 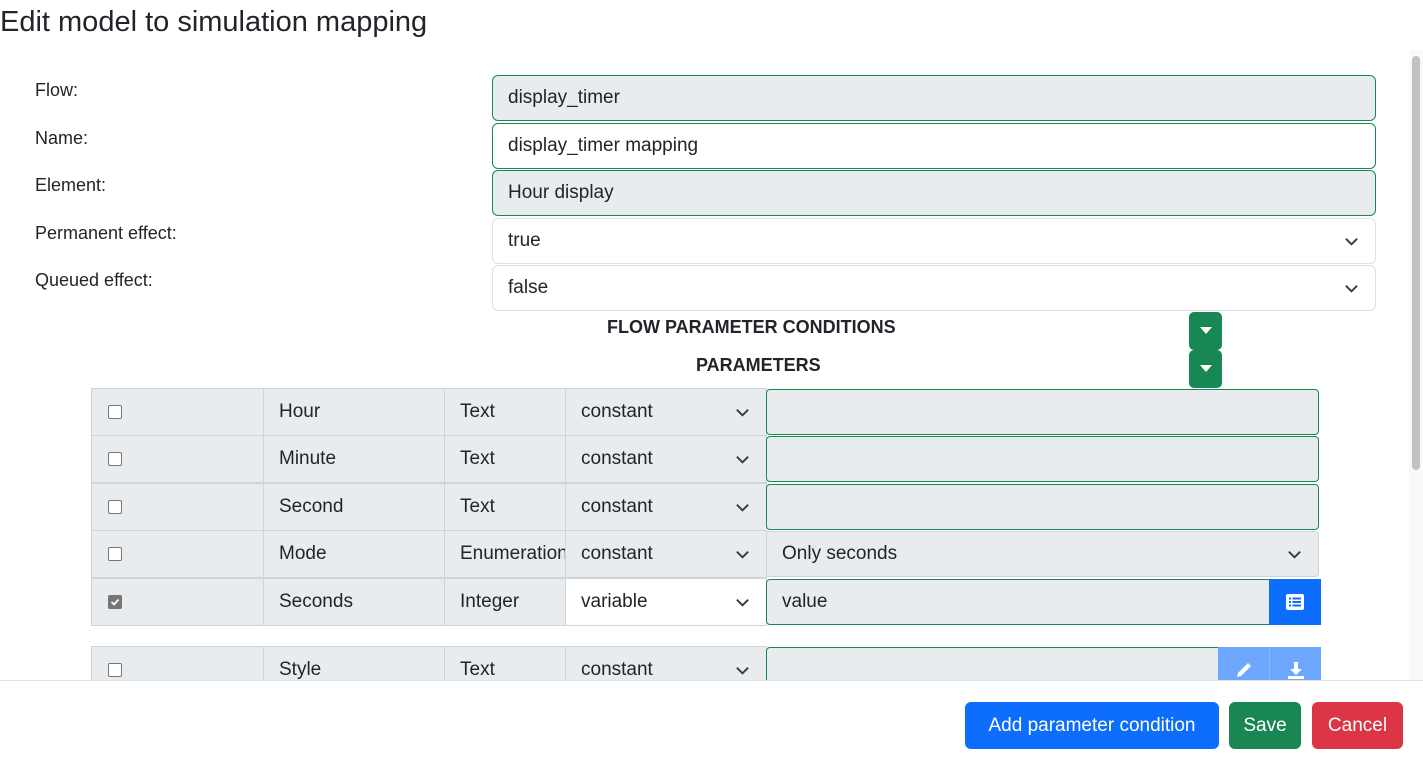 I want to click on parameter-value-input: value, so click(x=1018, y=602).